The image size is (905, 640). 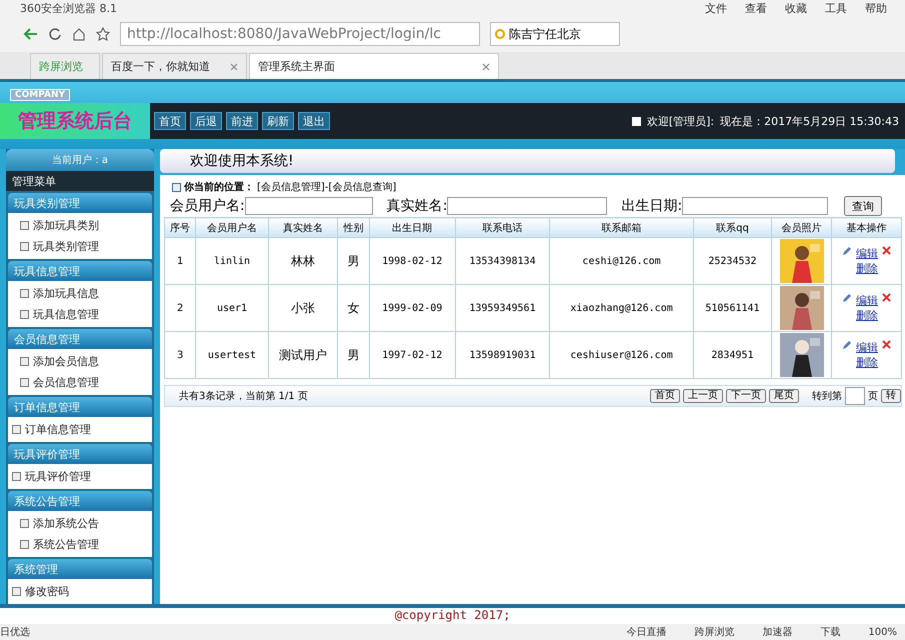 What do you see at coordinates (646, 632) in the screenshot?
I see `status-item: 今日直播` at bounding box center [646, 632].